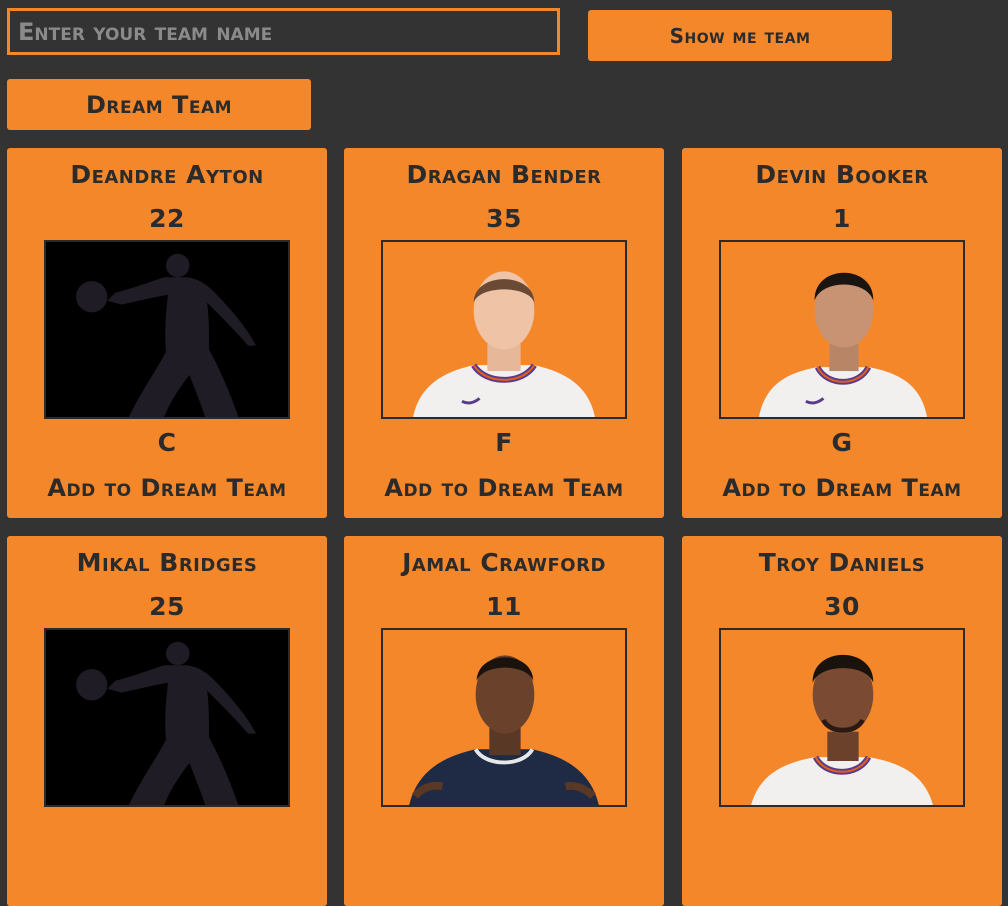  I want to click on player-number: 1, so click(842, 218).